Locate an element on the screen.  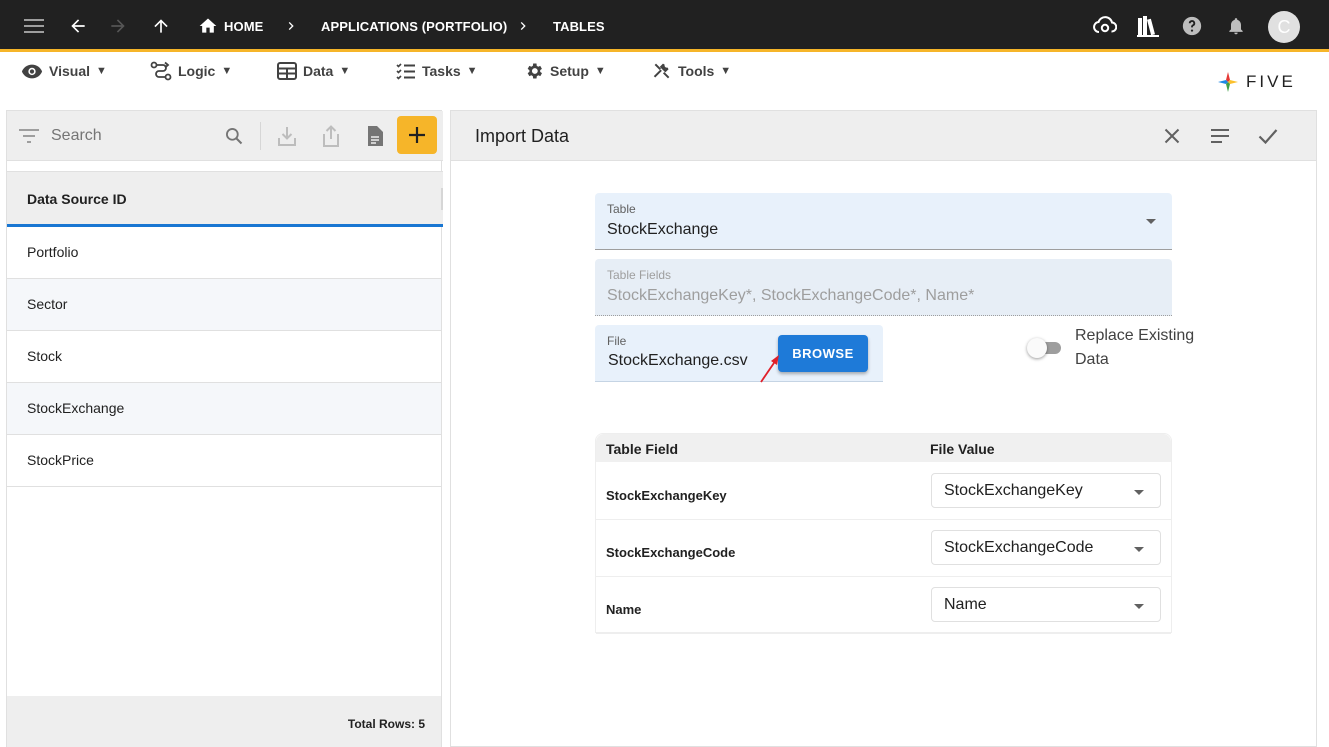
filter-icon is located at coordinates (29, 136).